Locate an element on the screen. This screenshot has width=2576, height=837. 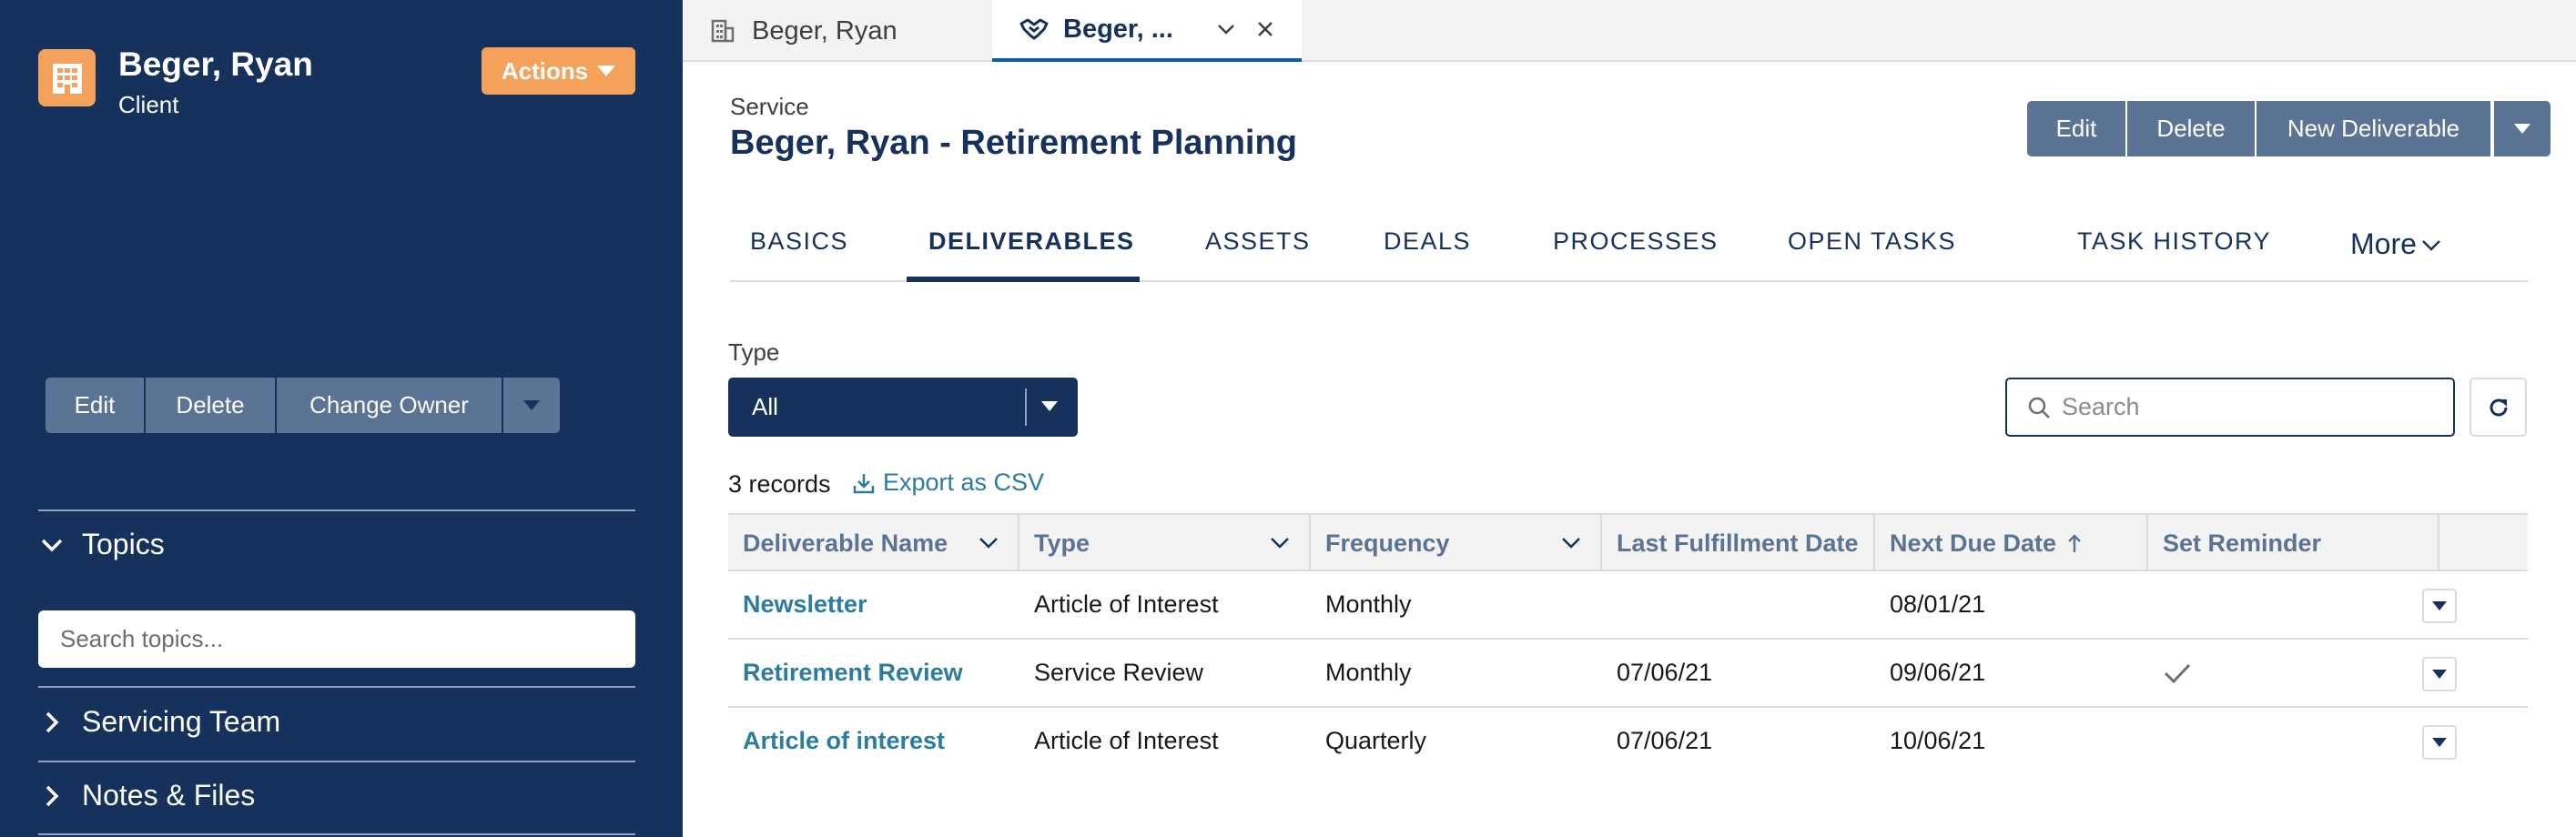
notes-files-label: Notes & Files is located at coordinates (169, 795).